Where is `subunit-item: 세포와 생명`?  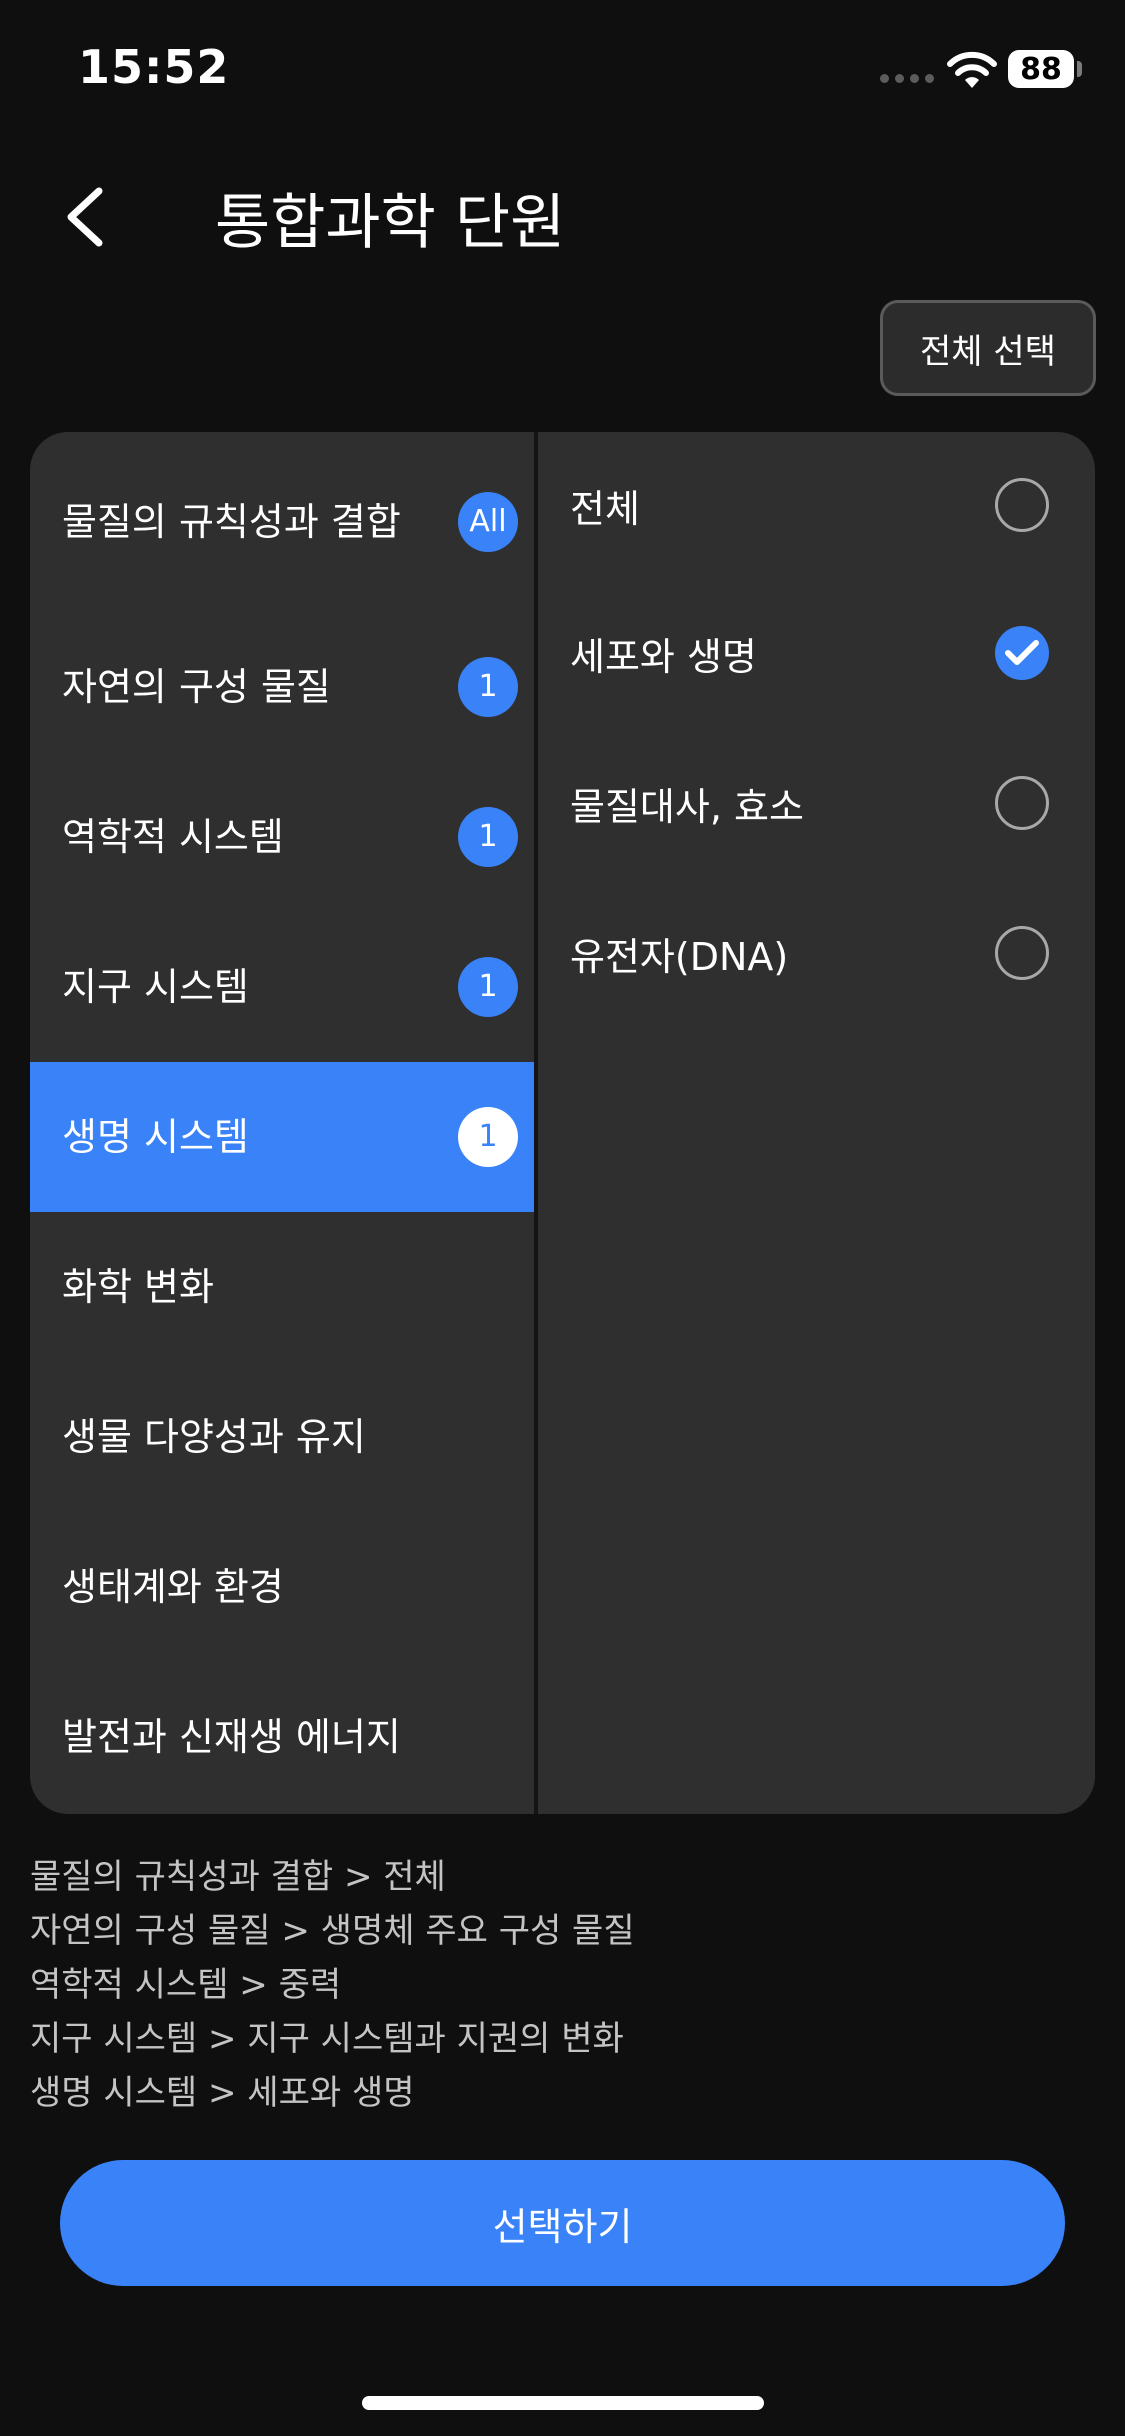 subunit-item: 세포와 생명 is located at coordinates (816, 653).